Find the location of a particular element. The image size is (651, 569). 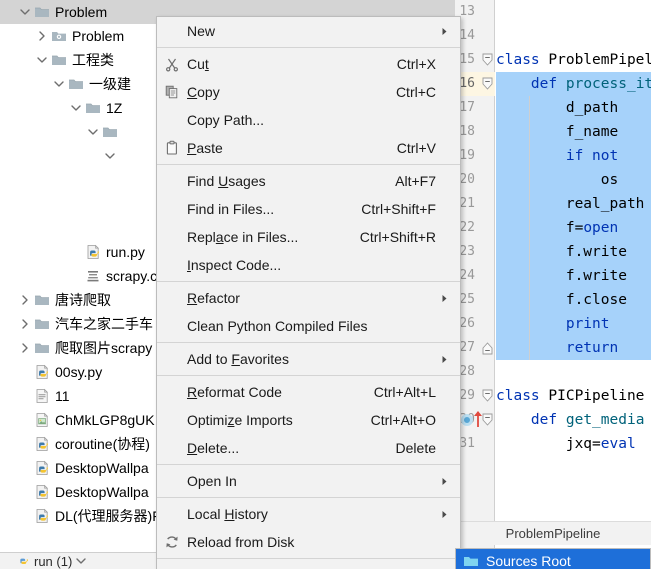

menu-item-open-in: Open In is located at coordinates (308, 481).